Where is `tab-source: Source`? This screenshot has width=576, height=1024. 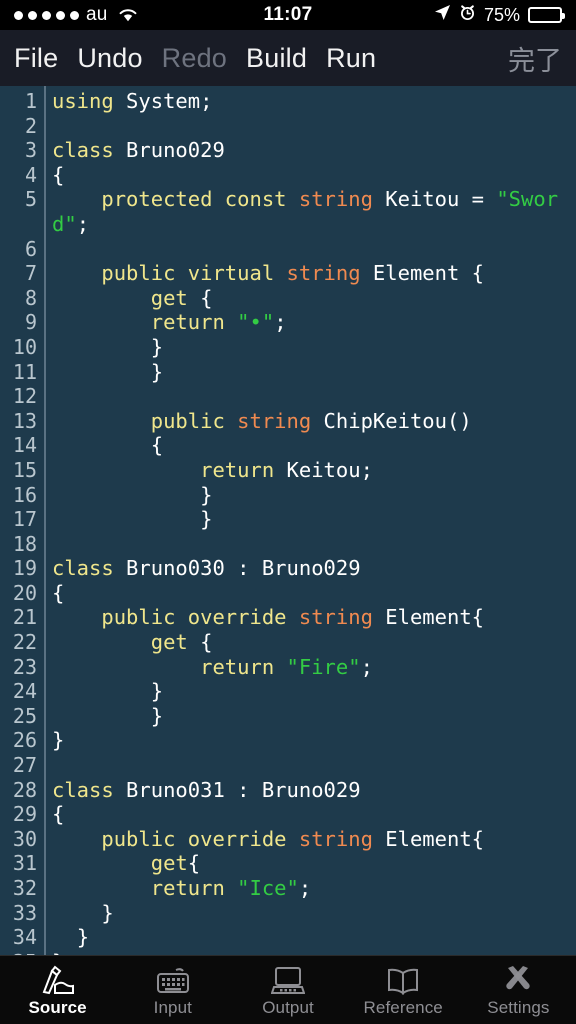
tab-source: Source is located at coordinates (57, 990).